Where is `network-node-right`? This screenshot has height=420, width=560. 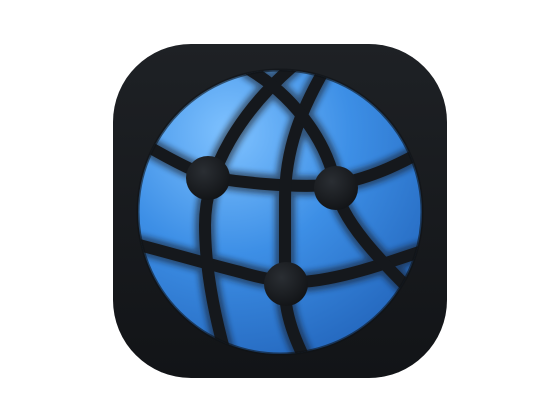 network-node-right is located at coordinates (336, 188).